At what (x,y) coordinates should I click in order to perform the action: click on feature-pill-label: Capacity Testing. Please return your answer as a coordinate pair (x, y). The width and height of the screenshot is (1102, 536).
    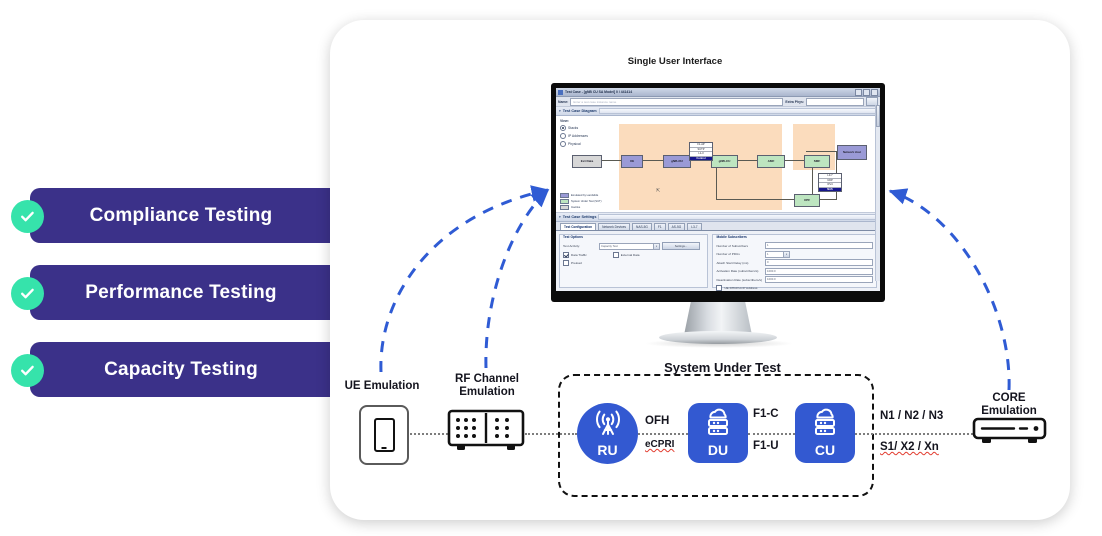
    Looking at the image, I should click on (181, 369).